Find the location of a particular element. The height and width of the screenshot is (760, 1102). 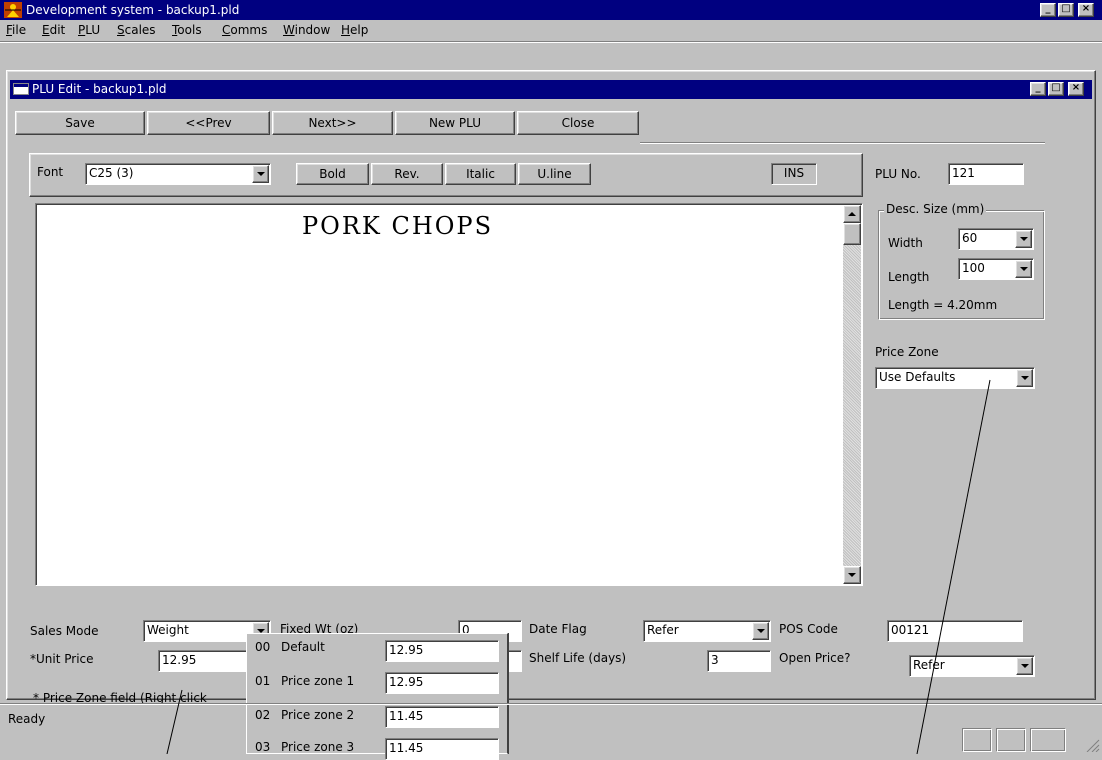

sales-mode-label: Sales Mode is located at coordinates (64, 631).